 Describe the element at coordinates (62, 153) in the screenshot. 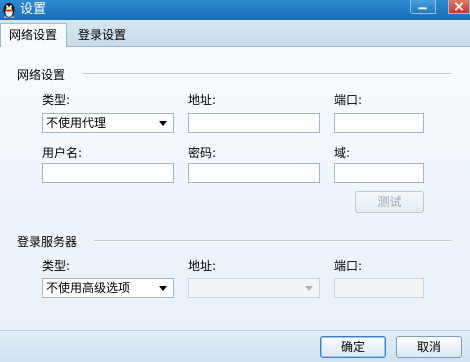

I see `username-label: 用户名:` at that location.